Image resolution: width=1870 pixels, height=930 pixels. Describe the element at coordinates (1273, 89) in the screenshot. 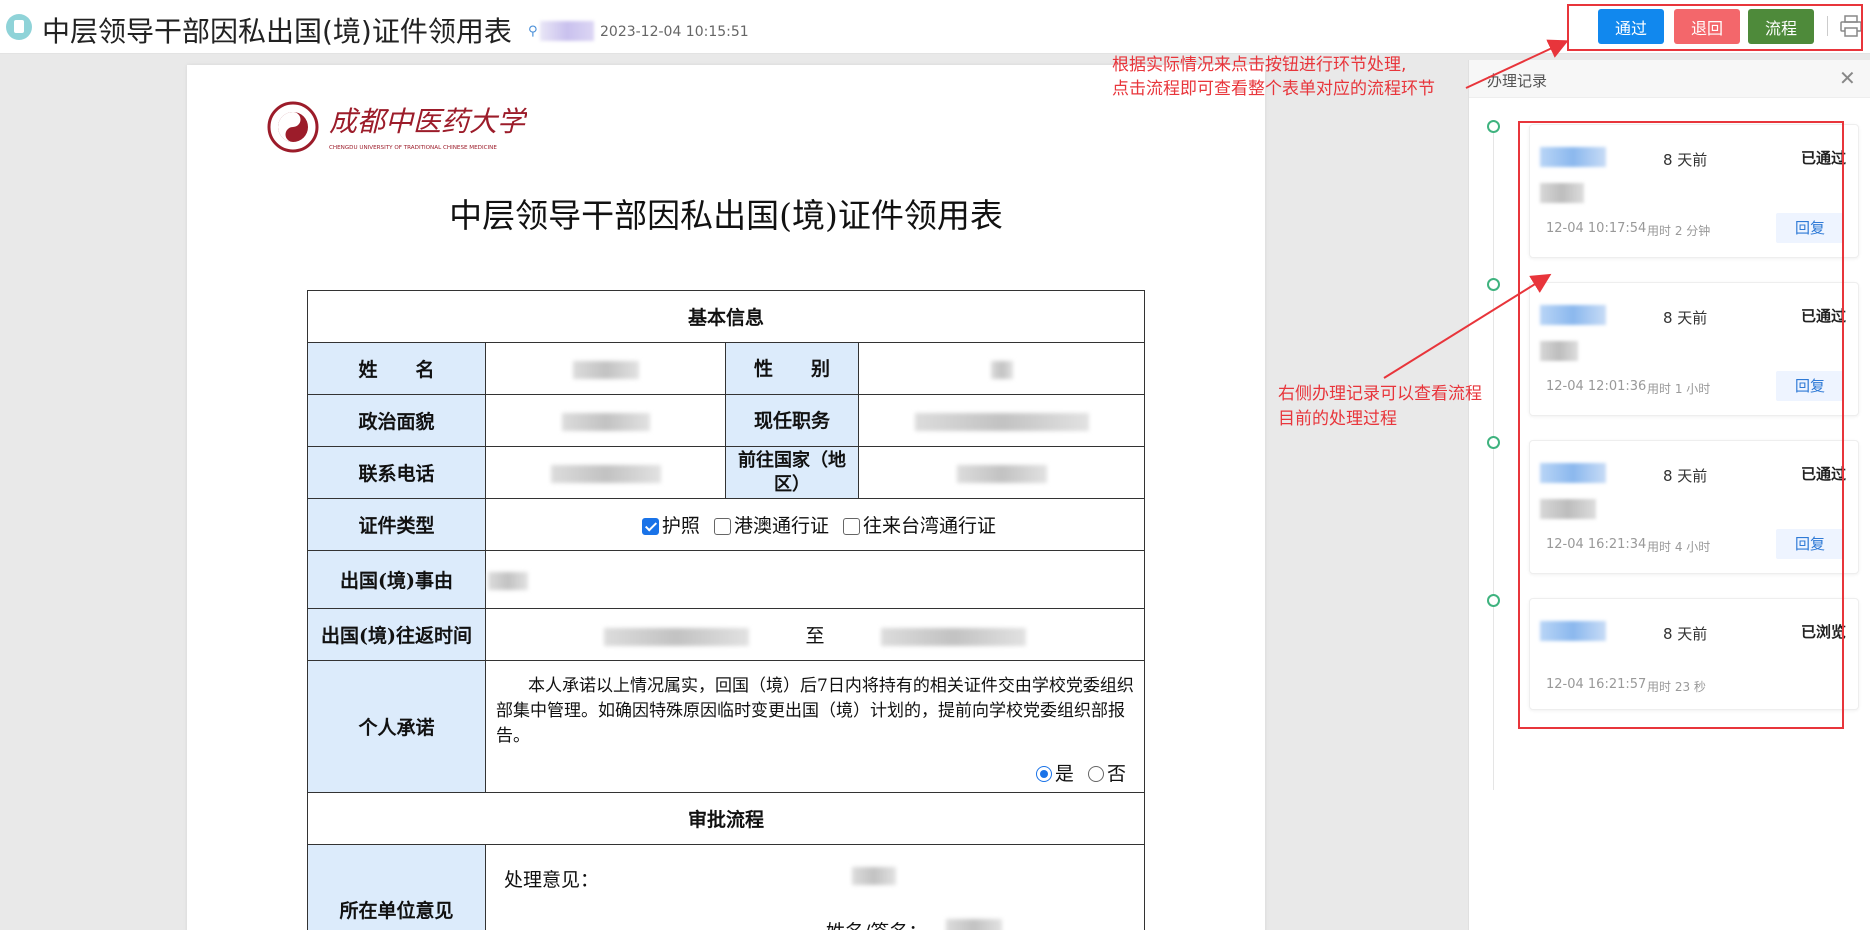

I see `annotation-buttons-line2: 点击流程即可查看整个表单对应的流程环节` at that location.